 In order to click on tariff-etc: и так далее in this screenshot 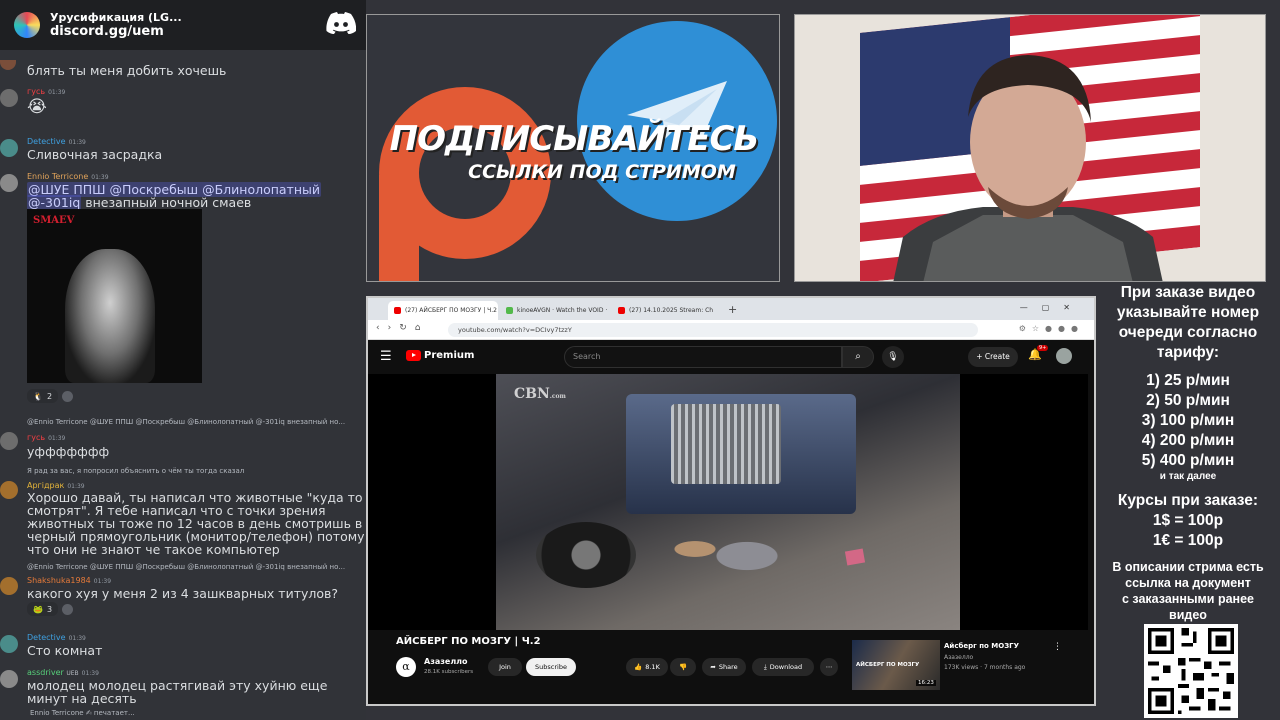, I will do `click(1188, 476)`.